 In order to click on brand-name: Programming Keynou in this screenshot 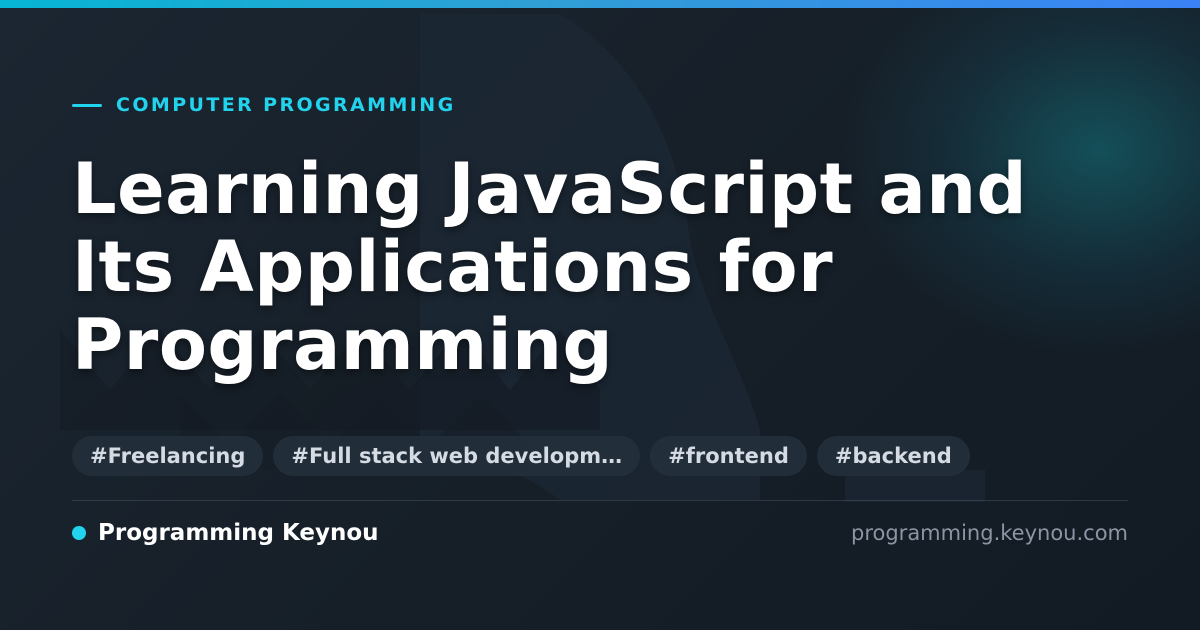, I will do `click(238, 533)`.